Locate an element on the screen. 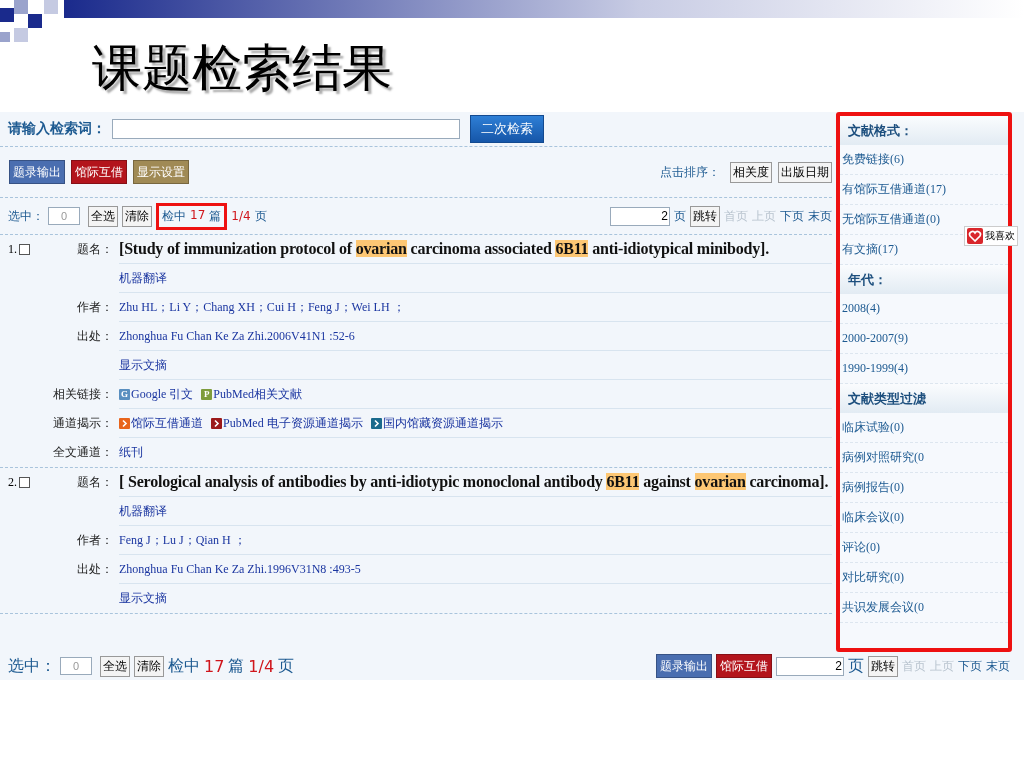 This screenshot has width=1024, height=768. sort-button: 出版日期 is located at coordinates (805, 172).